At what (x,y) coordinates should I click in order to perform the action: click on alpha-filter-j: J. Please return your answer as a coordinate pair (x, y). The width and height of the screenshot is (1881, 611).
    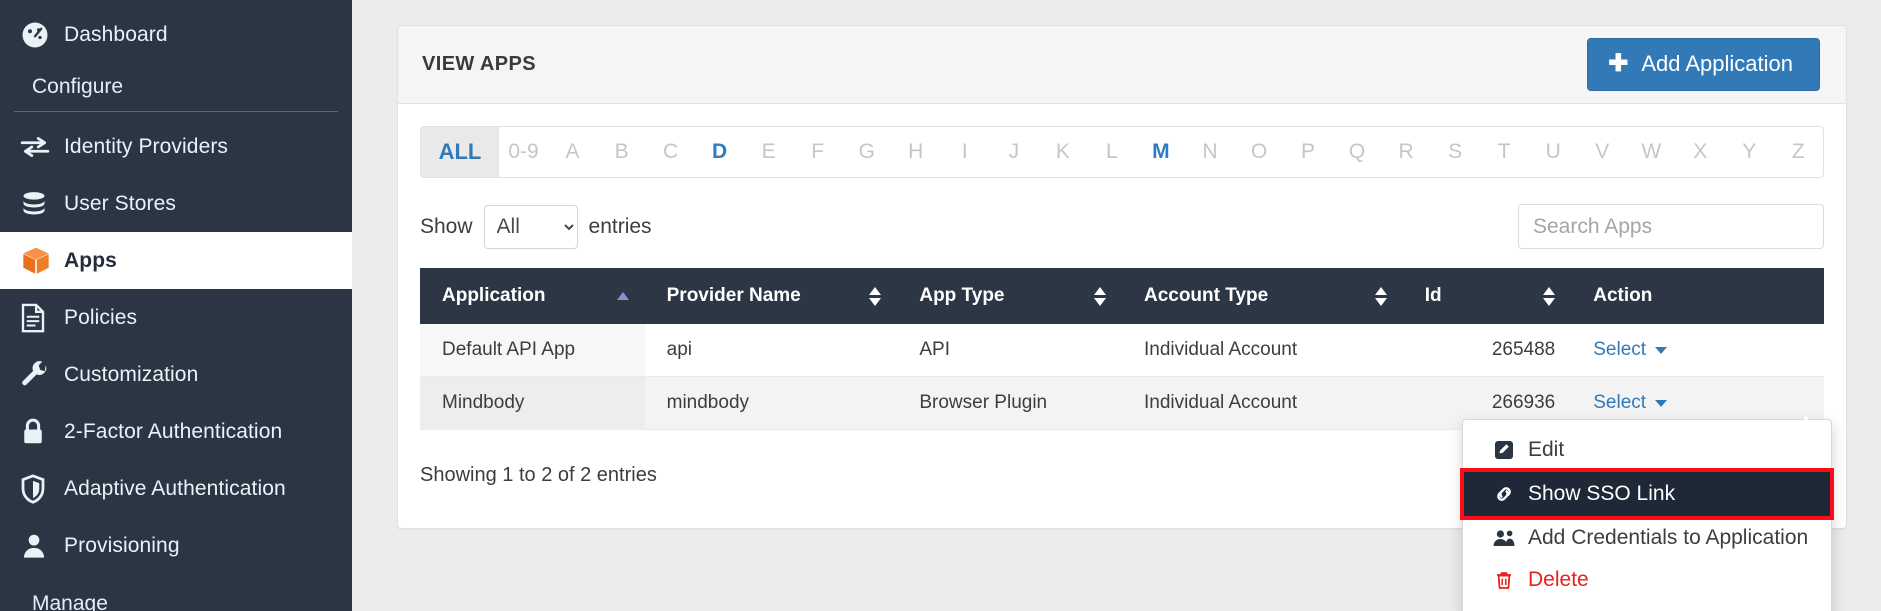
    Looking at the image, I should click on (1013, 152).